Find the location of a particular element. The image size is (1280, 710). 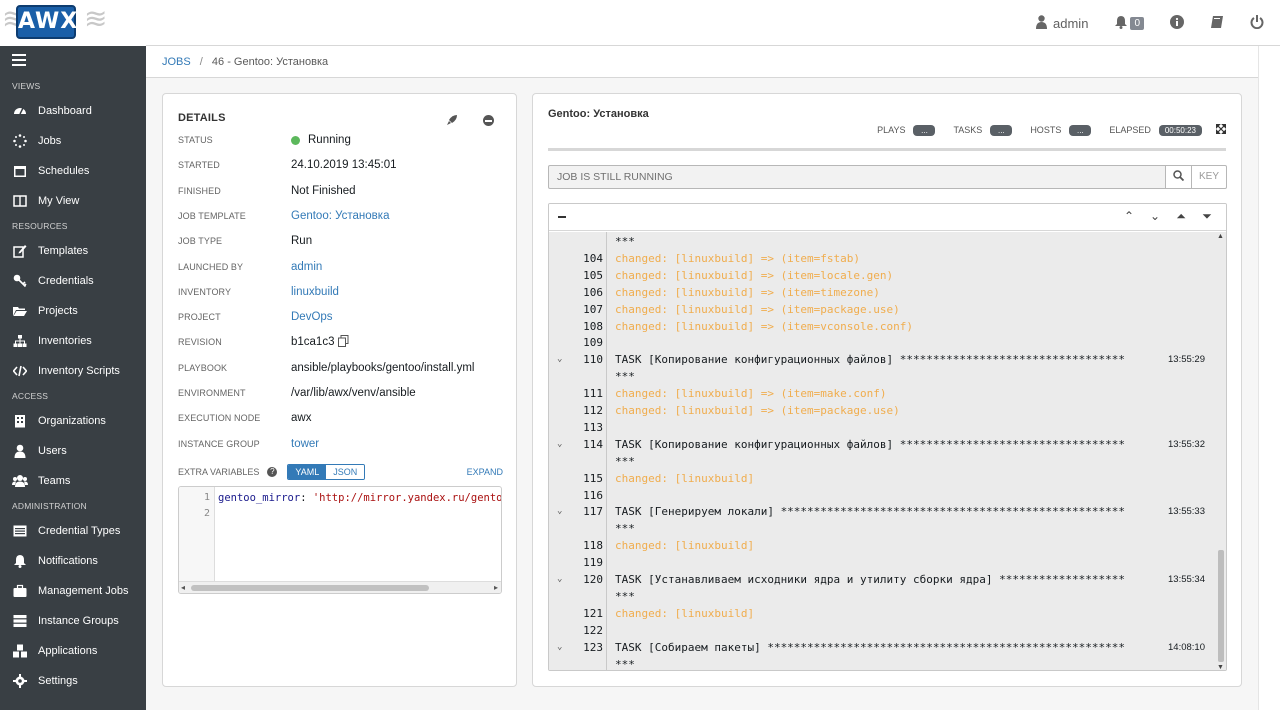

log-line-number: 105 is located at coordinates (593, 275).